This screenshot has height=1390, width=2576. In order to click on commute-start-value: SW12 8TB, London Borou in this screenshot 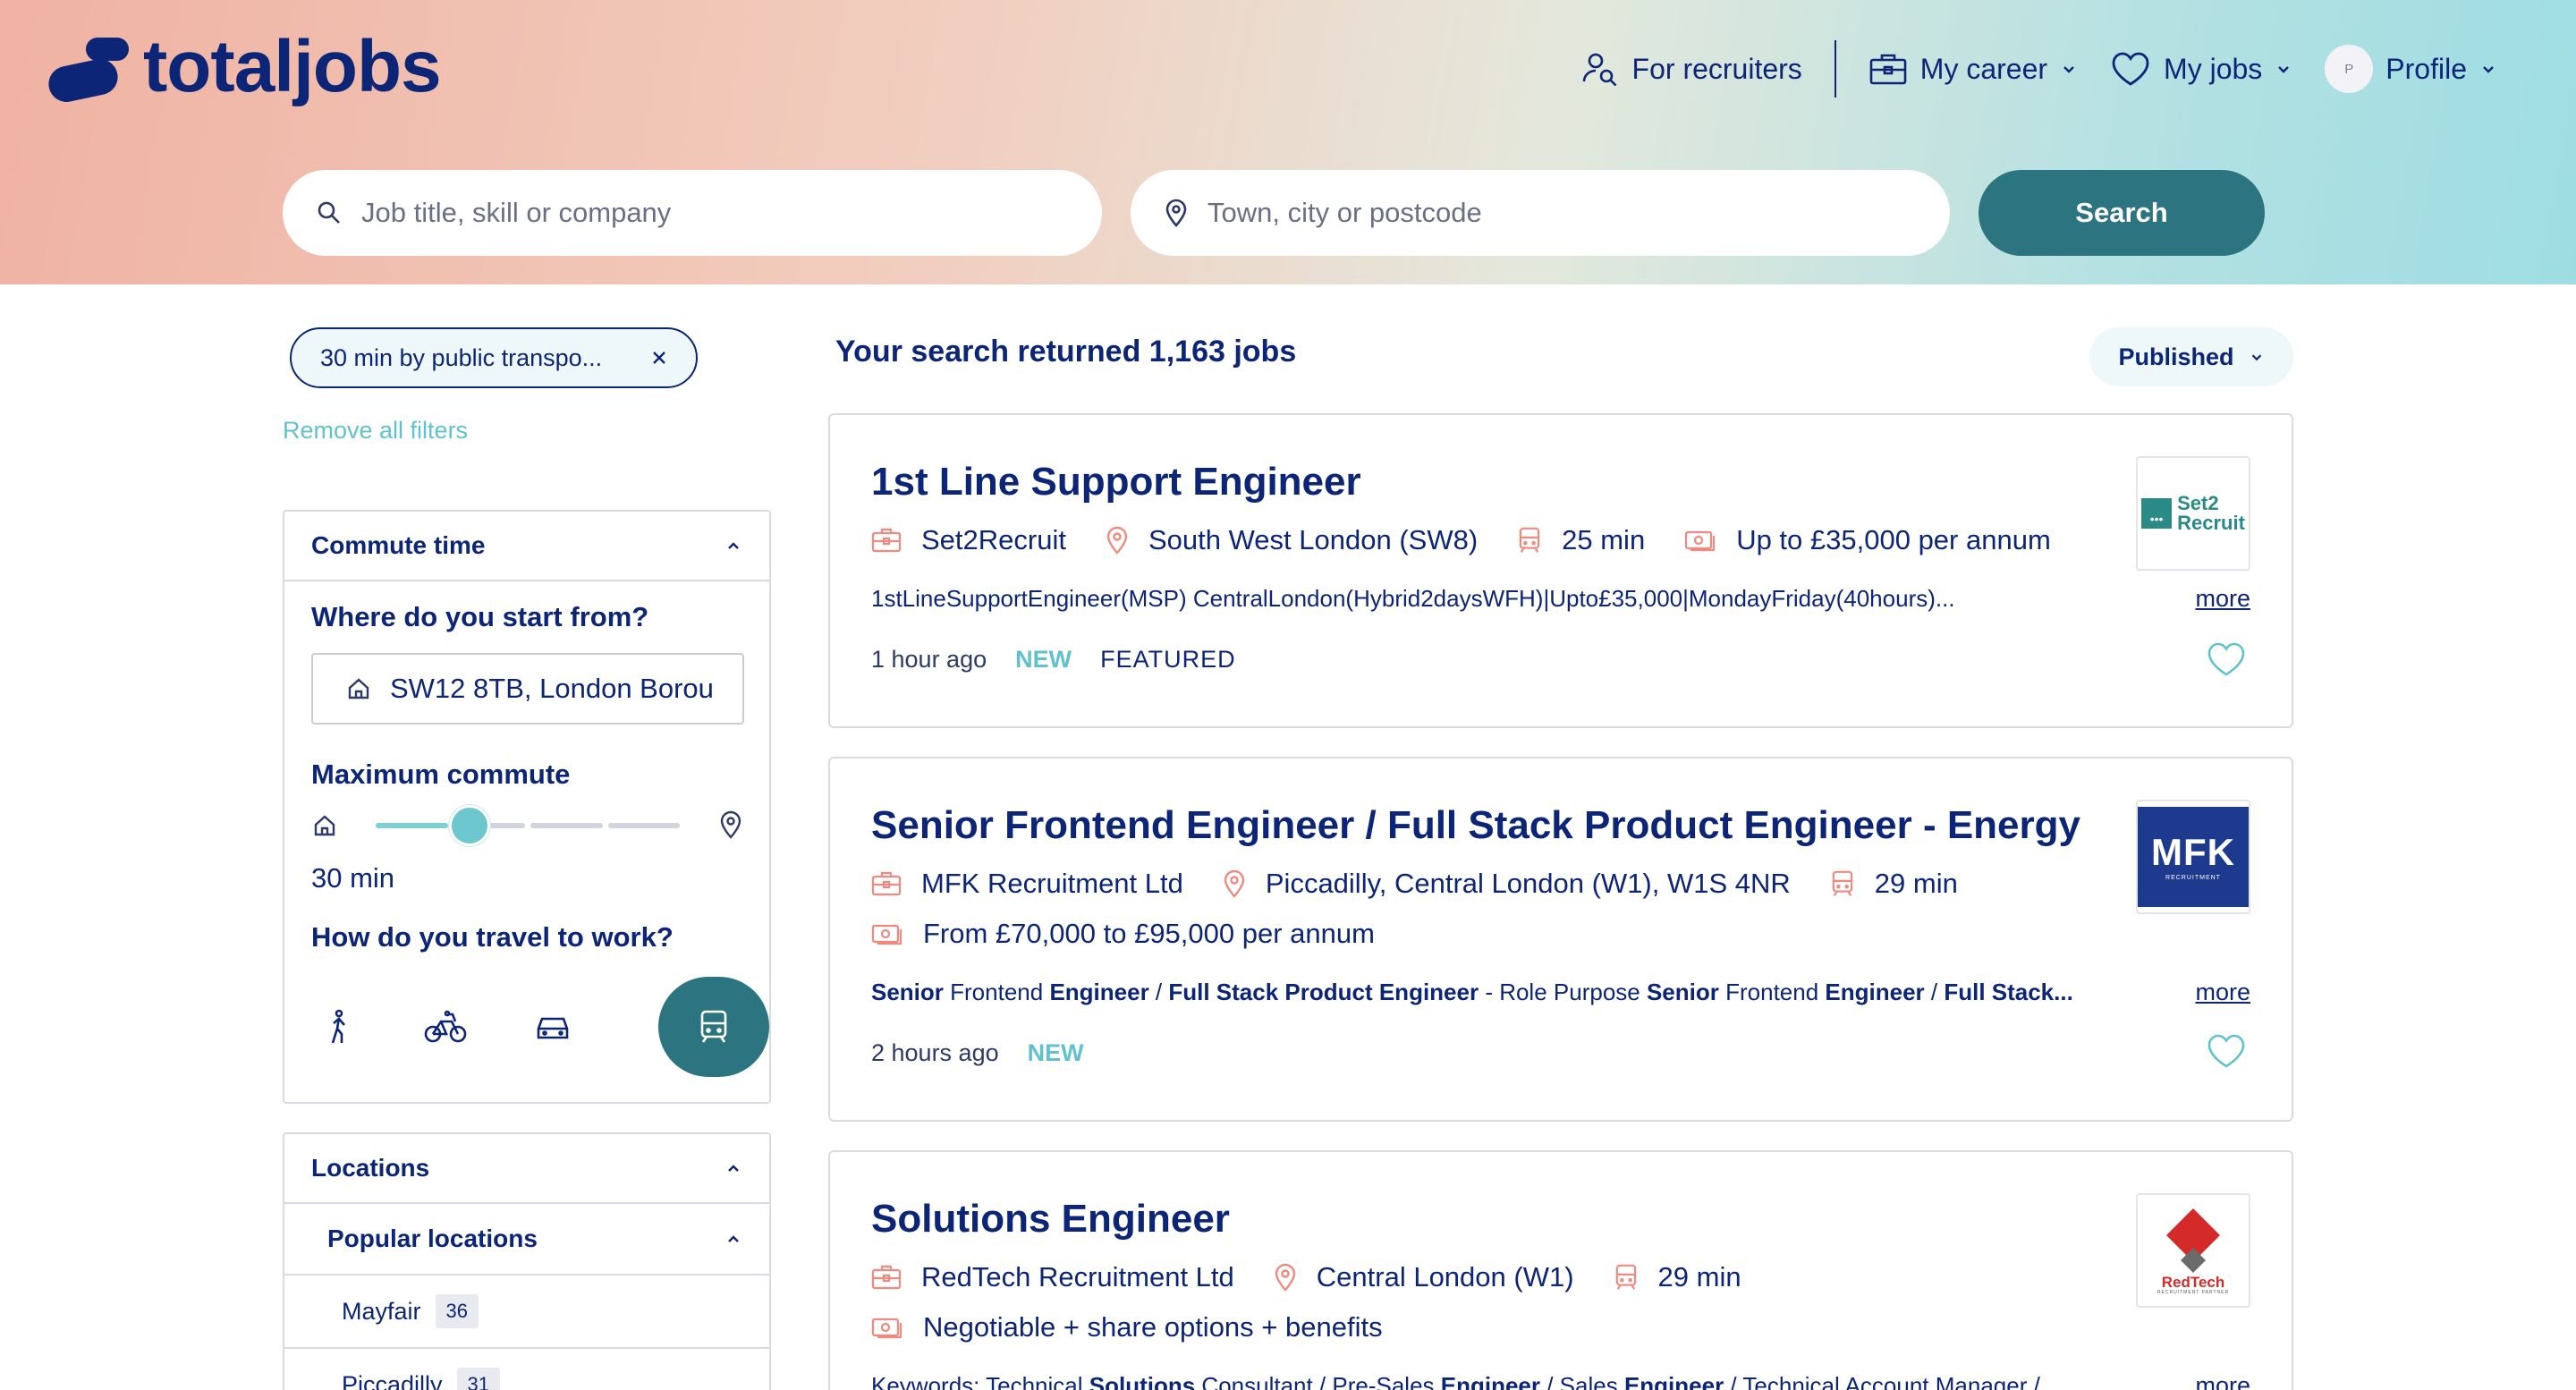, I will do `click(552, 688)`.